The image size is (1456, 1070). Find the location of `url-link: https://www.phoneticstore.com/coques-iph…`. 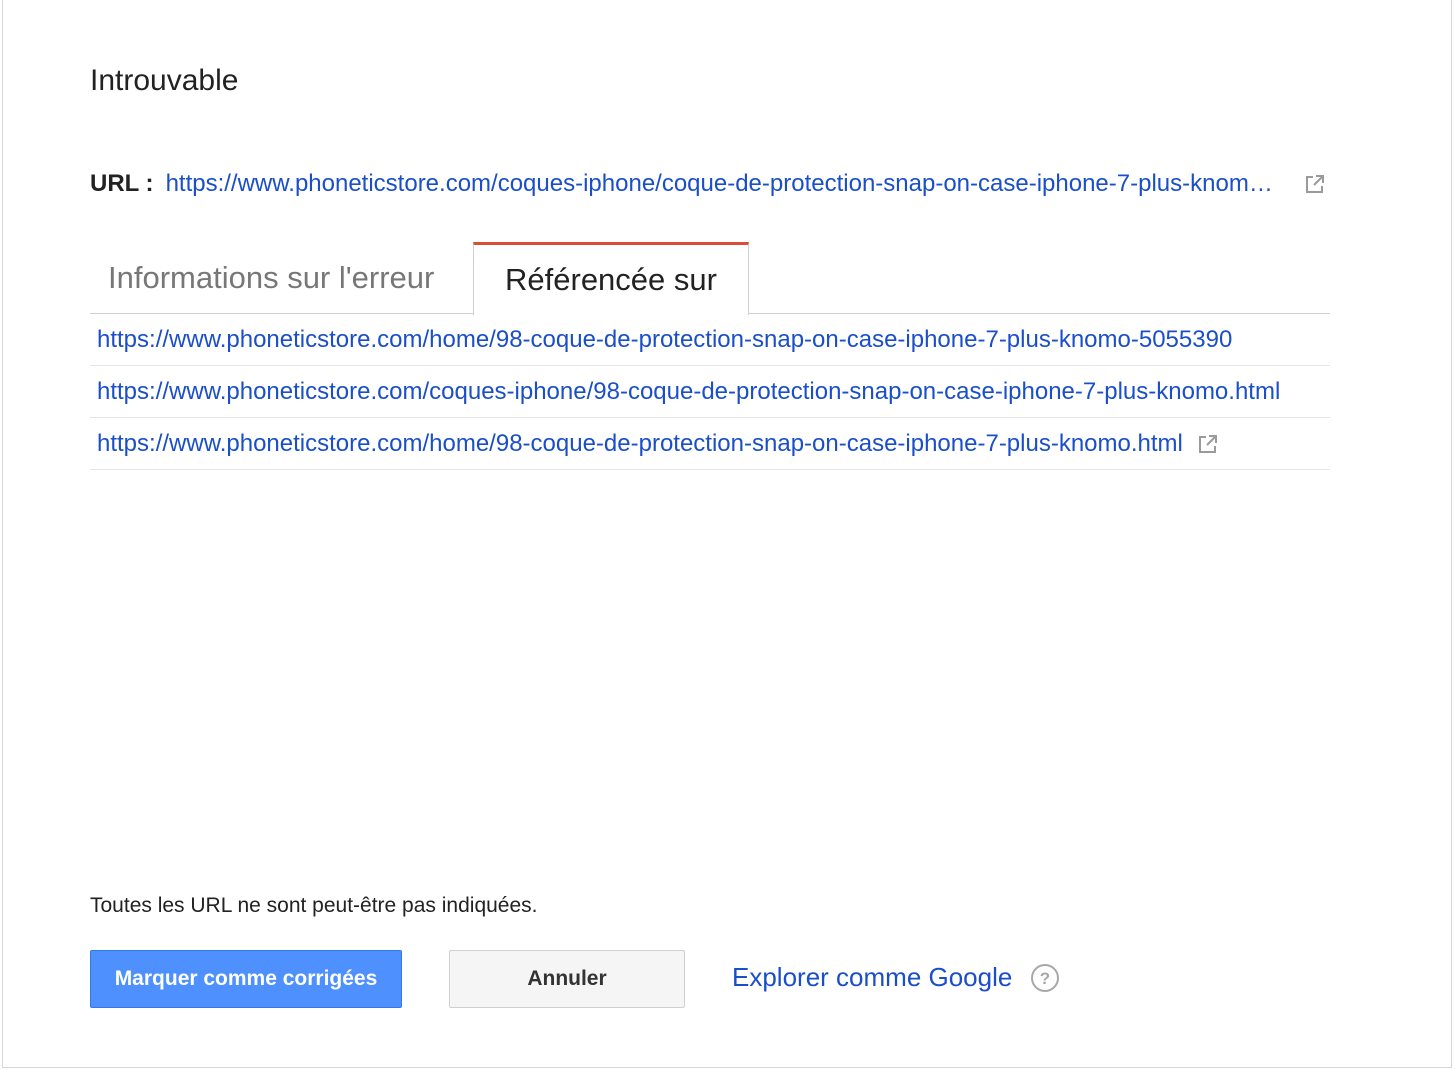

url-link: https://www.phoneticstore.com/coques-iph… is located at coordinates (726, 184).